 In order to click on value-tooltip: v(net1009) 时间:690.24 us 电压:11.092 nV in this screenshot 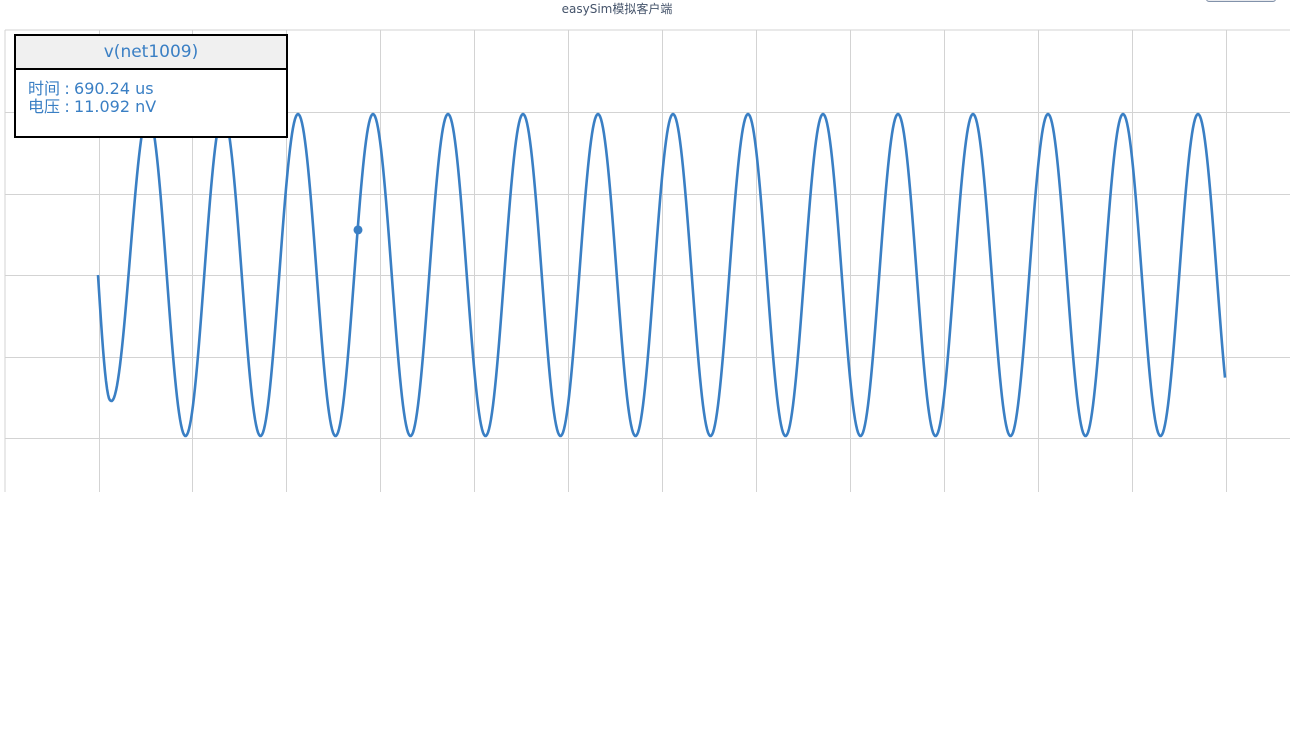, I will do `click(151, 86)`.